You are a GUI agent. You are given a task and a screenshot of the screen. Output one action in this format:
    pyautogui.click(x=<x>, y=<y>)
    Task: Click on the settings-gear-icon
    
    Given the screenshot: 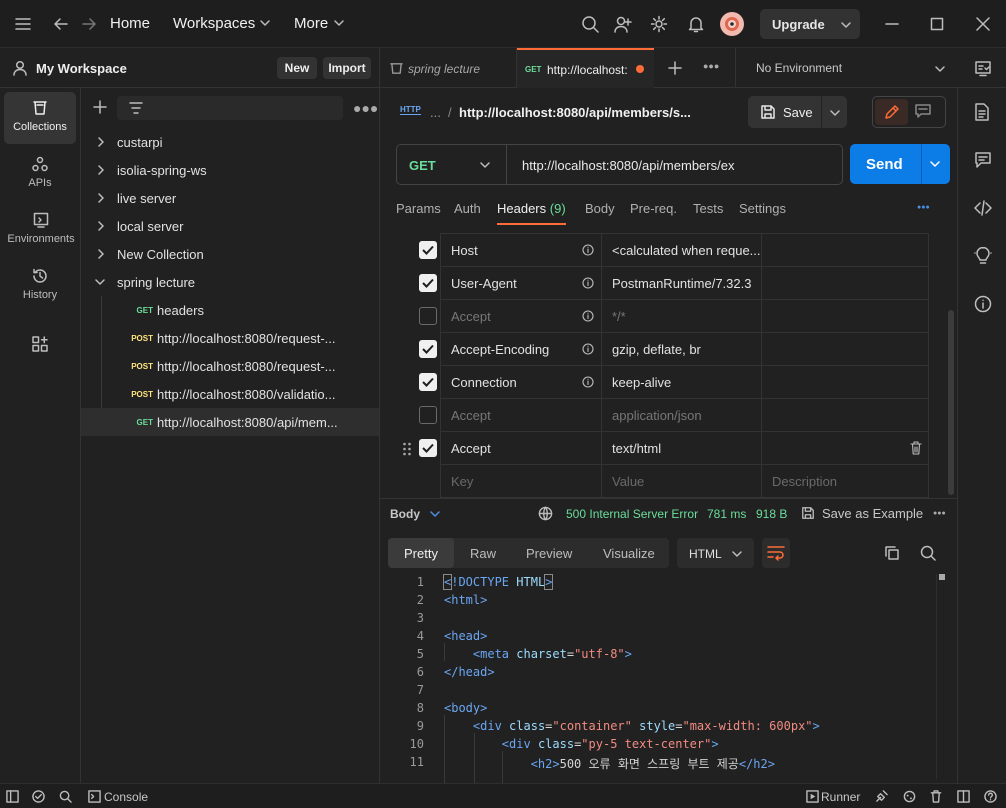 What is the action you would take?
    pyautogui.click(x=659, y=24)
    